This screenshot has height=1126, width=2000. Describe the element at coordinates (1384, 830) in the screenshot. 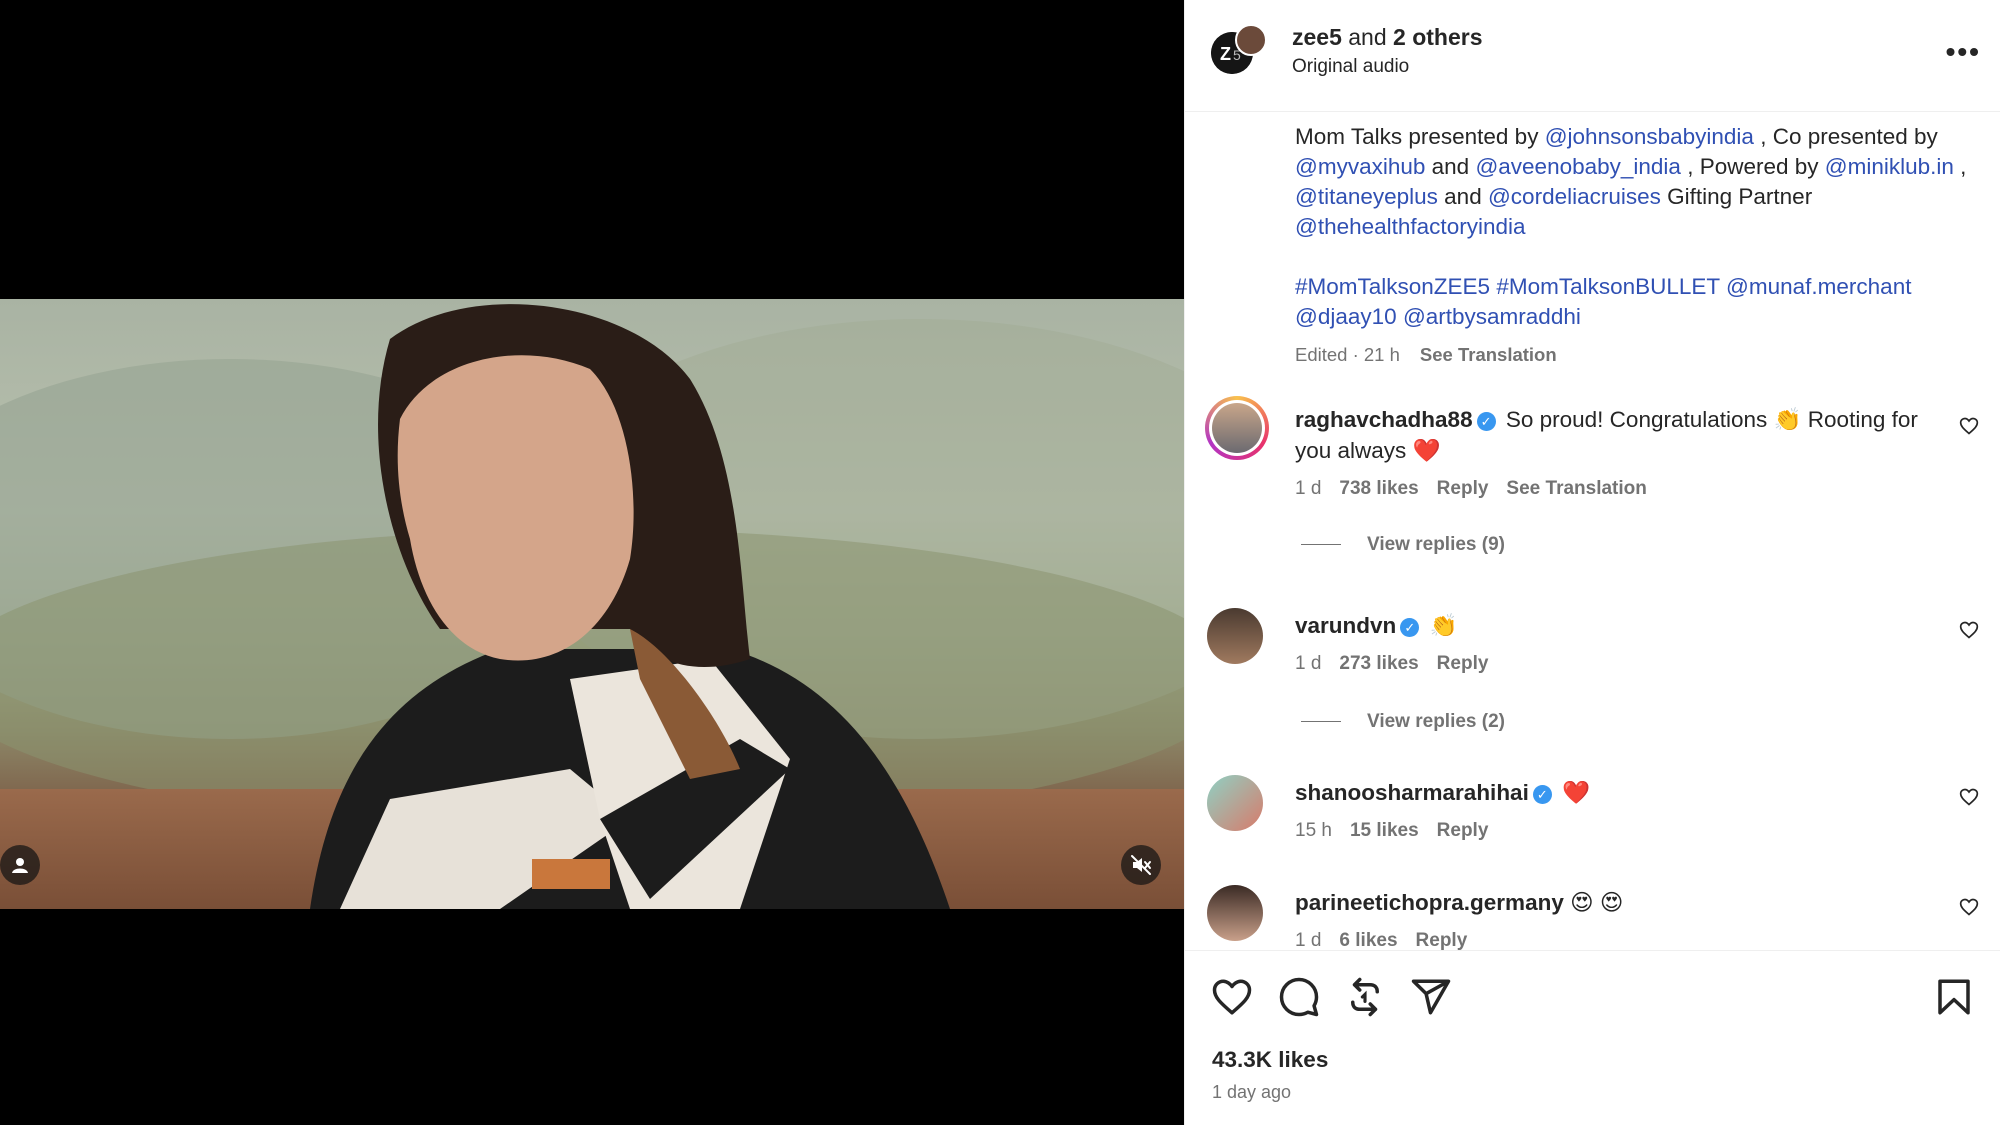

I see `comment-likes: 15 likes` at that location.